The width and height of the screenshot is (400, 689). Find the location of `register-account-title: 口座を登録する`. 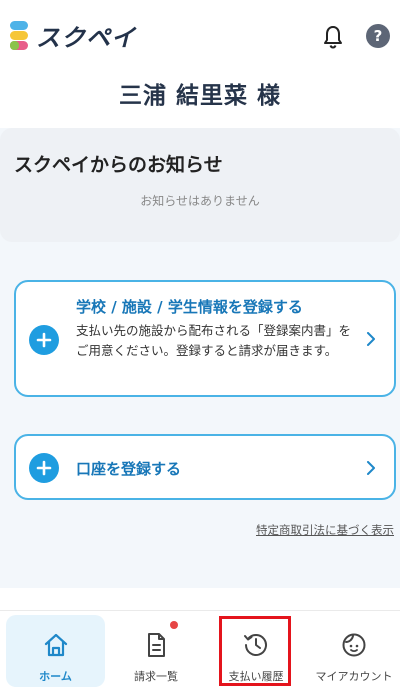

register-account-title: 口座を登録する is located at coordinates (129, 469).